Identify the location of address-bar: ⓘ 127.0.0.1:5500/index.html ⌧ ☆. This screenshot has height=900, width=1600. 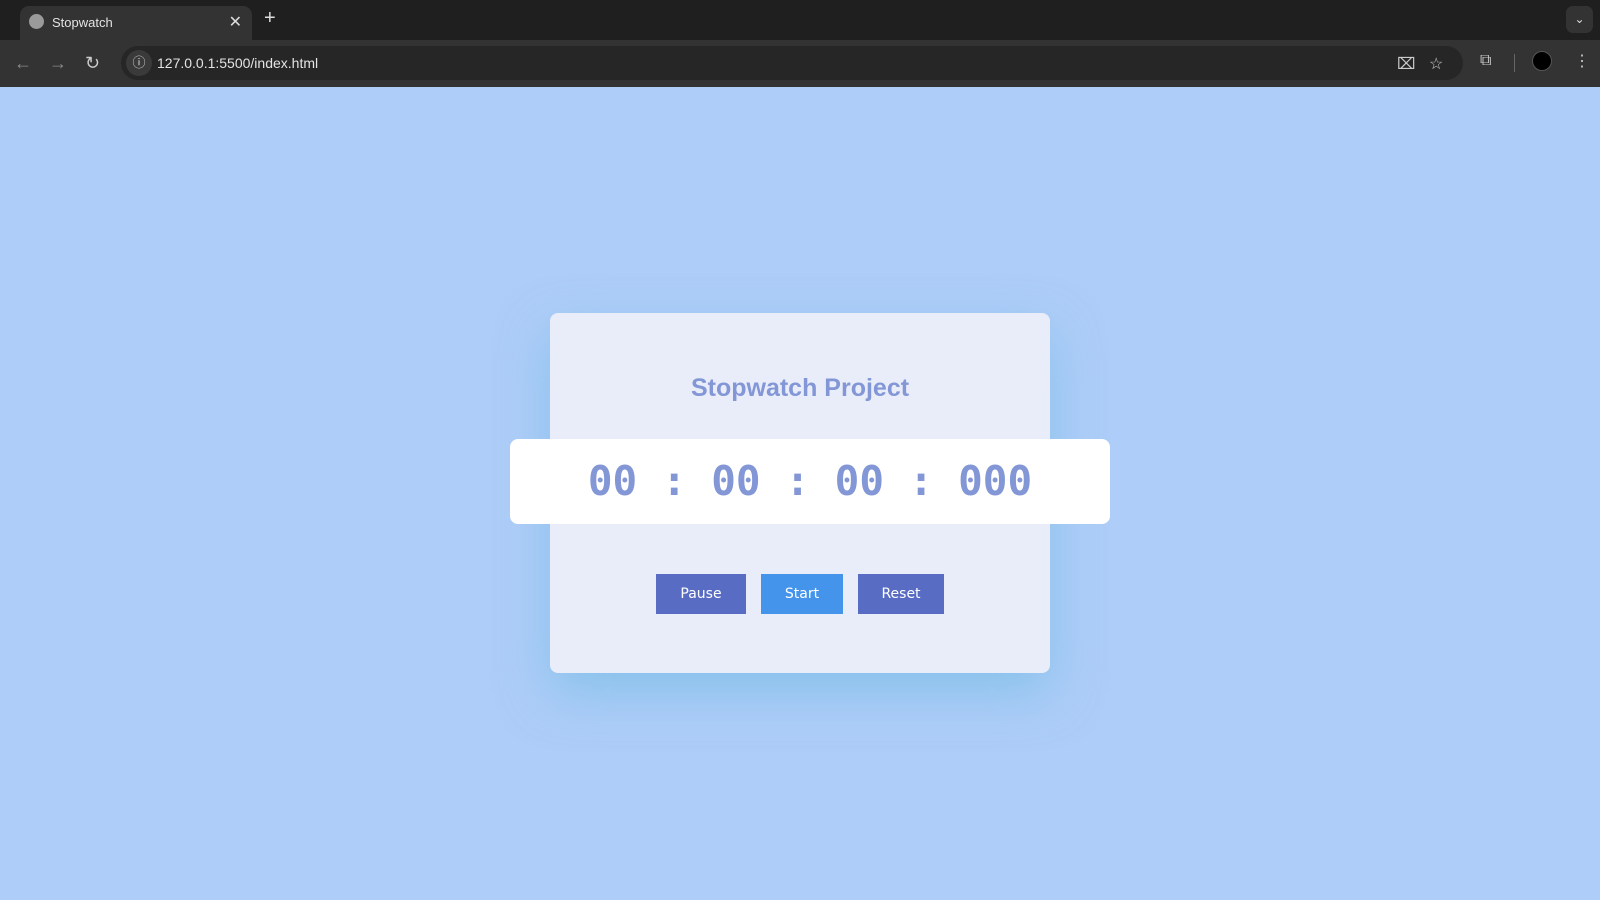
(792, 63).